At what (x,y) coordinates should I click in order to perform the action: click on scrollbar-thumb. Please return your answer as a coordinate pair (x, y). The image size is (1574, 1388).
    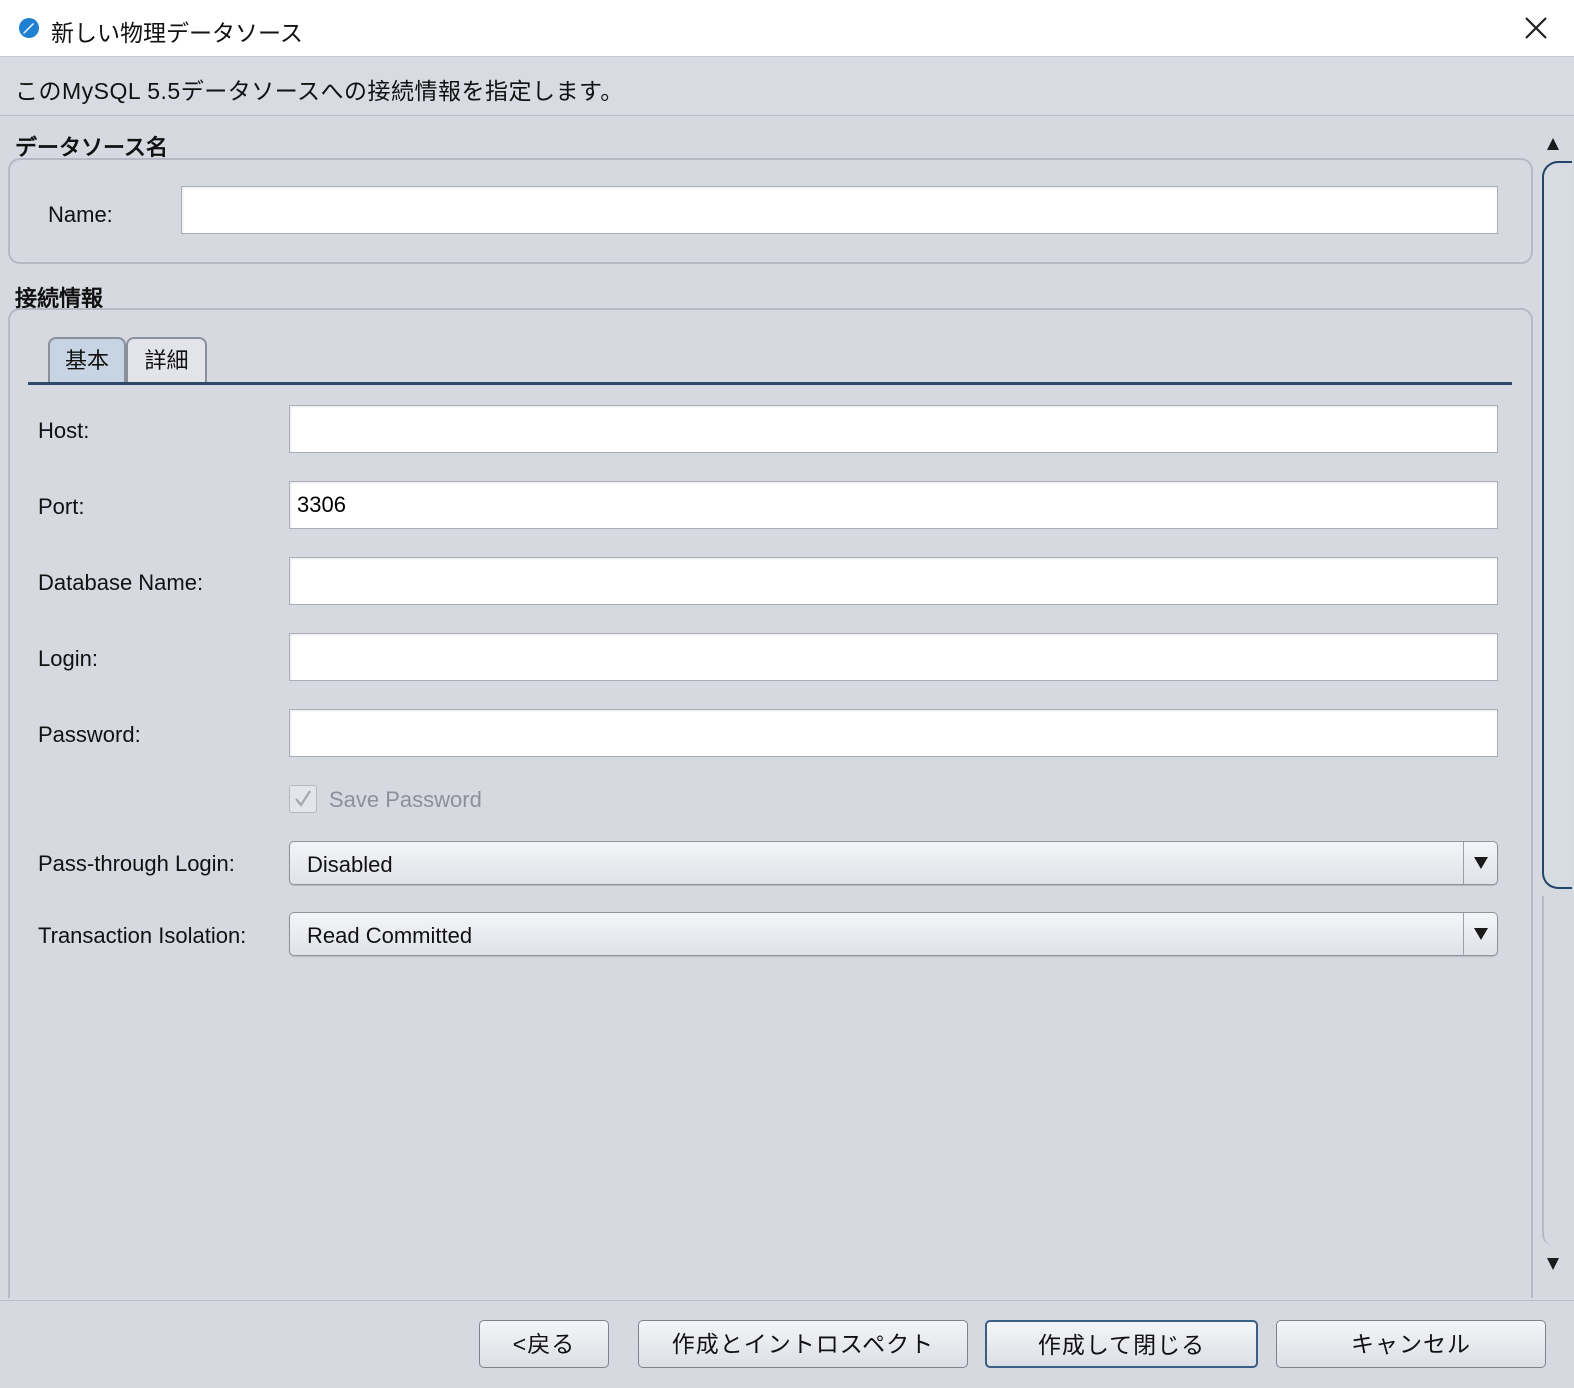
    Looking at the image, I should click on (1557, 525).